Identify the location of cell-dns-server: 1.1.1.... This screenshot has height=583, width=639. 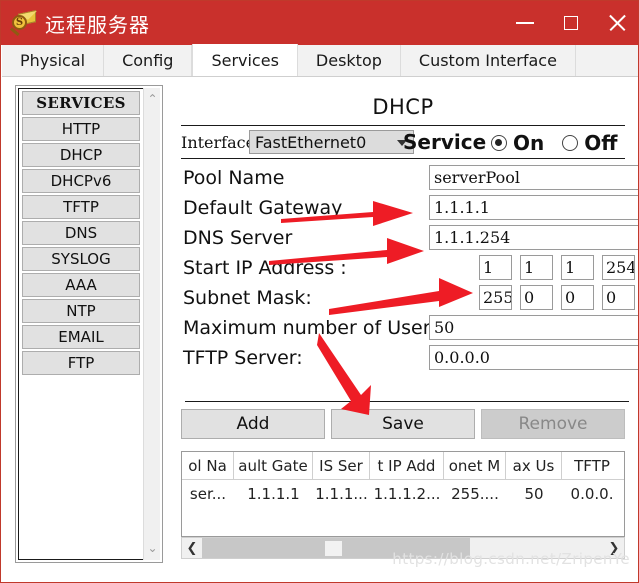
(341, 494).